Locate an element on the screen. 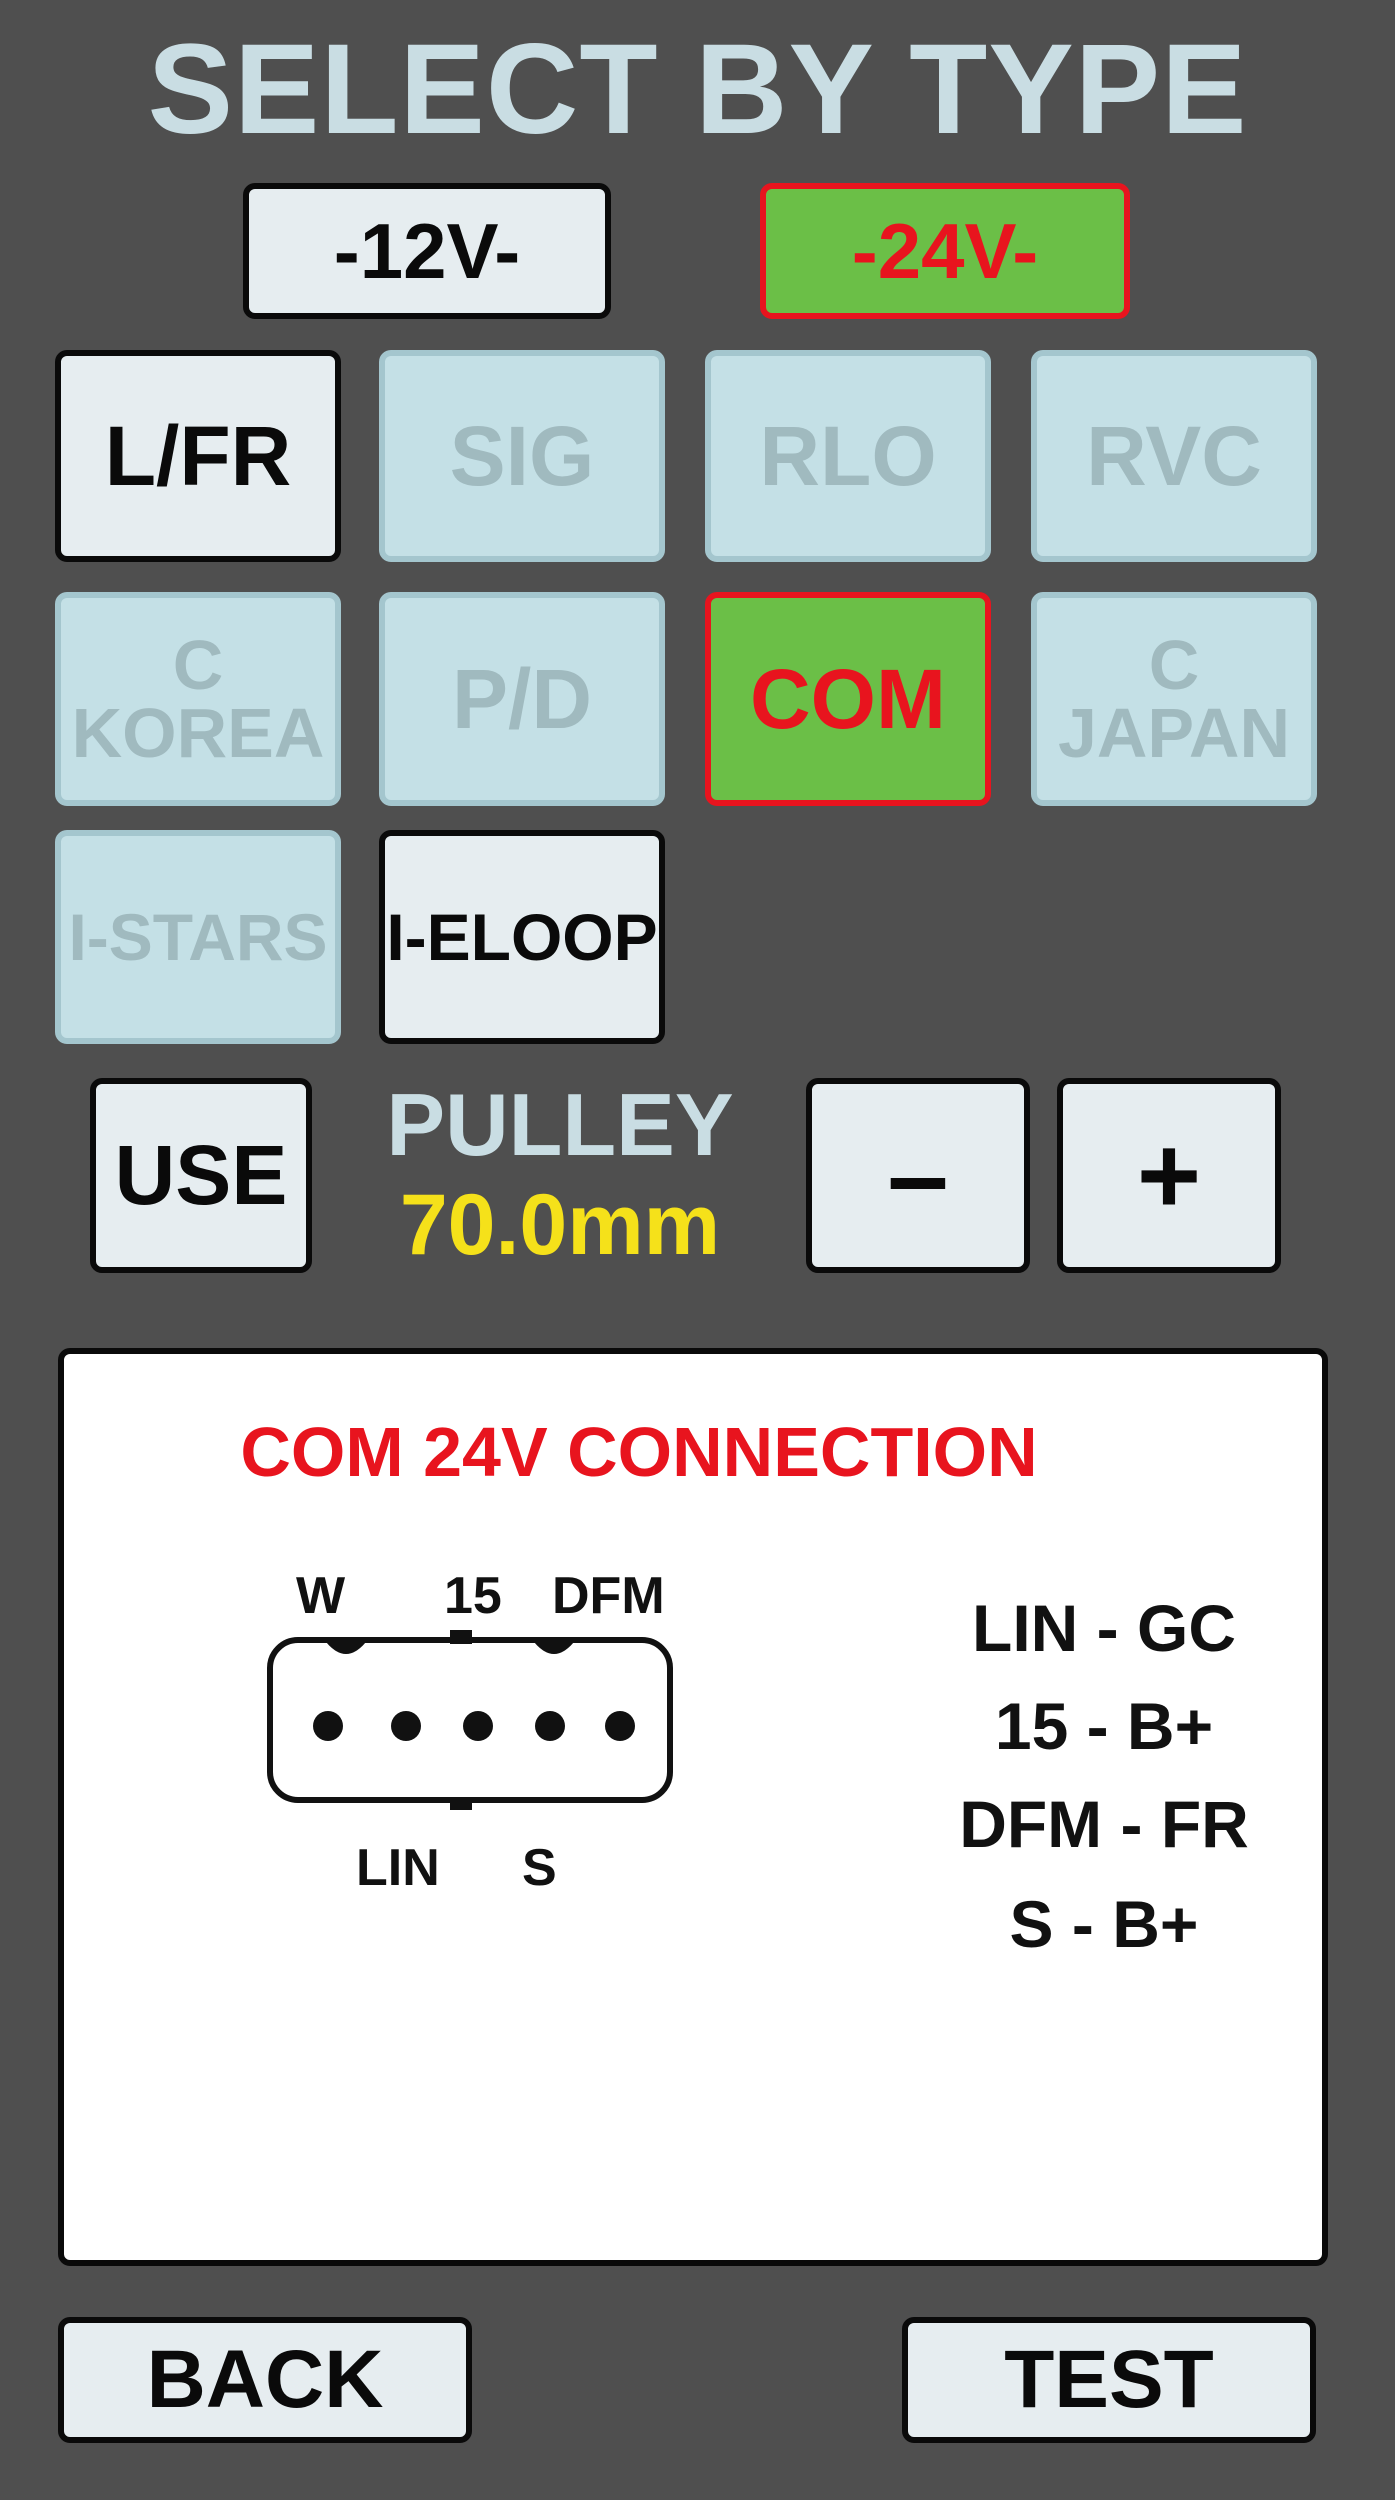 This screenshot has width=1395, height=2500. type-i-eloop-button: I-ELOOP is located at coordinates (522, 937).